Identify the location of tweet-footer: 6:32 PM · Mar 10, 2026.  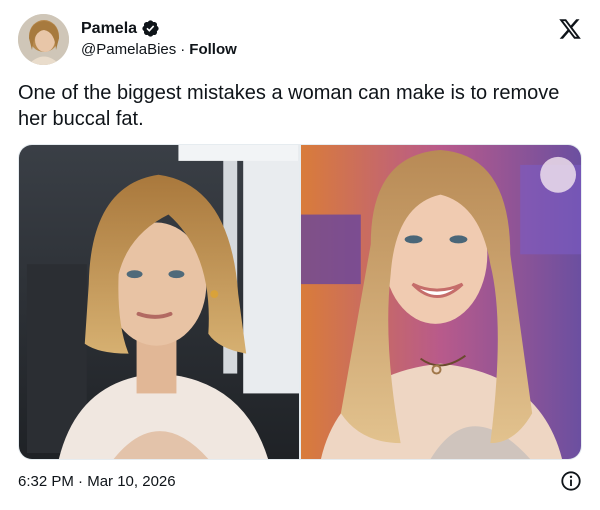
(300, 481).